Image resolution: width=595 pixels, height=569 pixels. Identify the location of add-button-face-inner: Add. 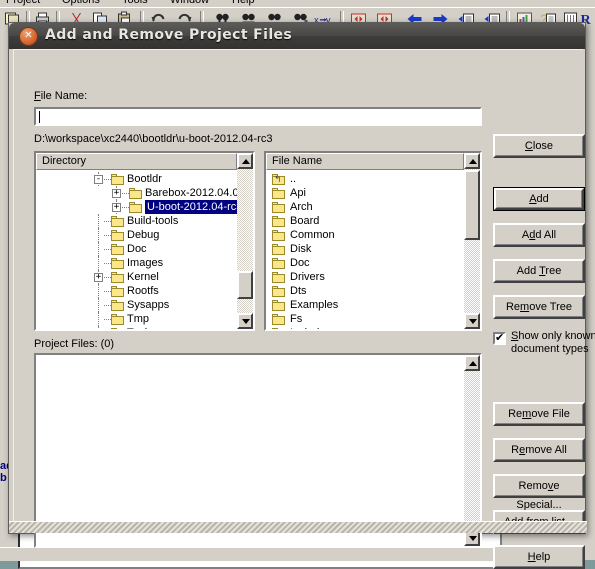
(539, 199).